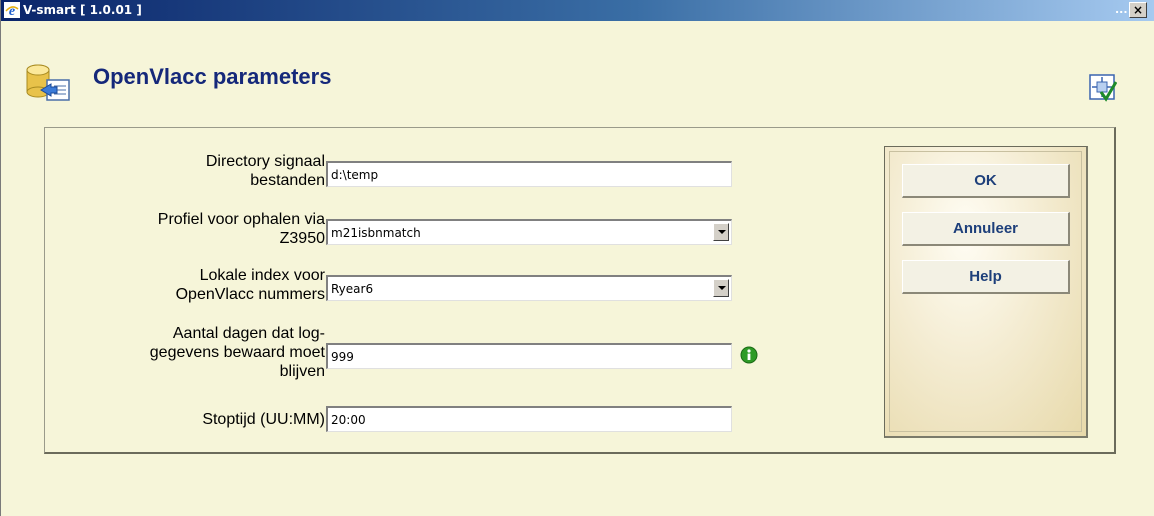 The height and width of the screenshot is (516, 1154). Describe the element at coordinates (262, 275) in the screenshot. I see `label-line: Lokale index voor` at that location.